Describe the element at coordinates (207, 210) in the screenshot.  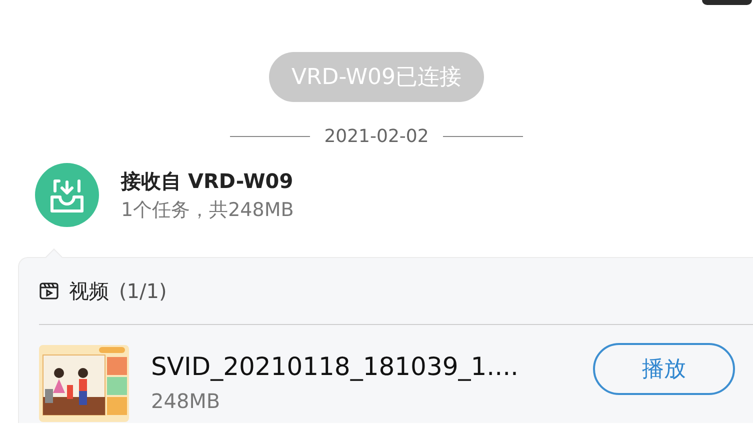
I see `transfer-summary: 1个任务，共248MB` at that location.